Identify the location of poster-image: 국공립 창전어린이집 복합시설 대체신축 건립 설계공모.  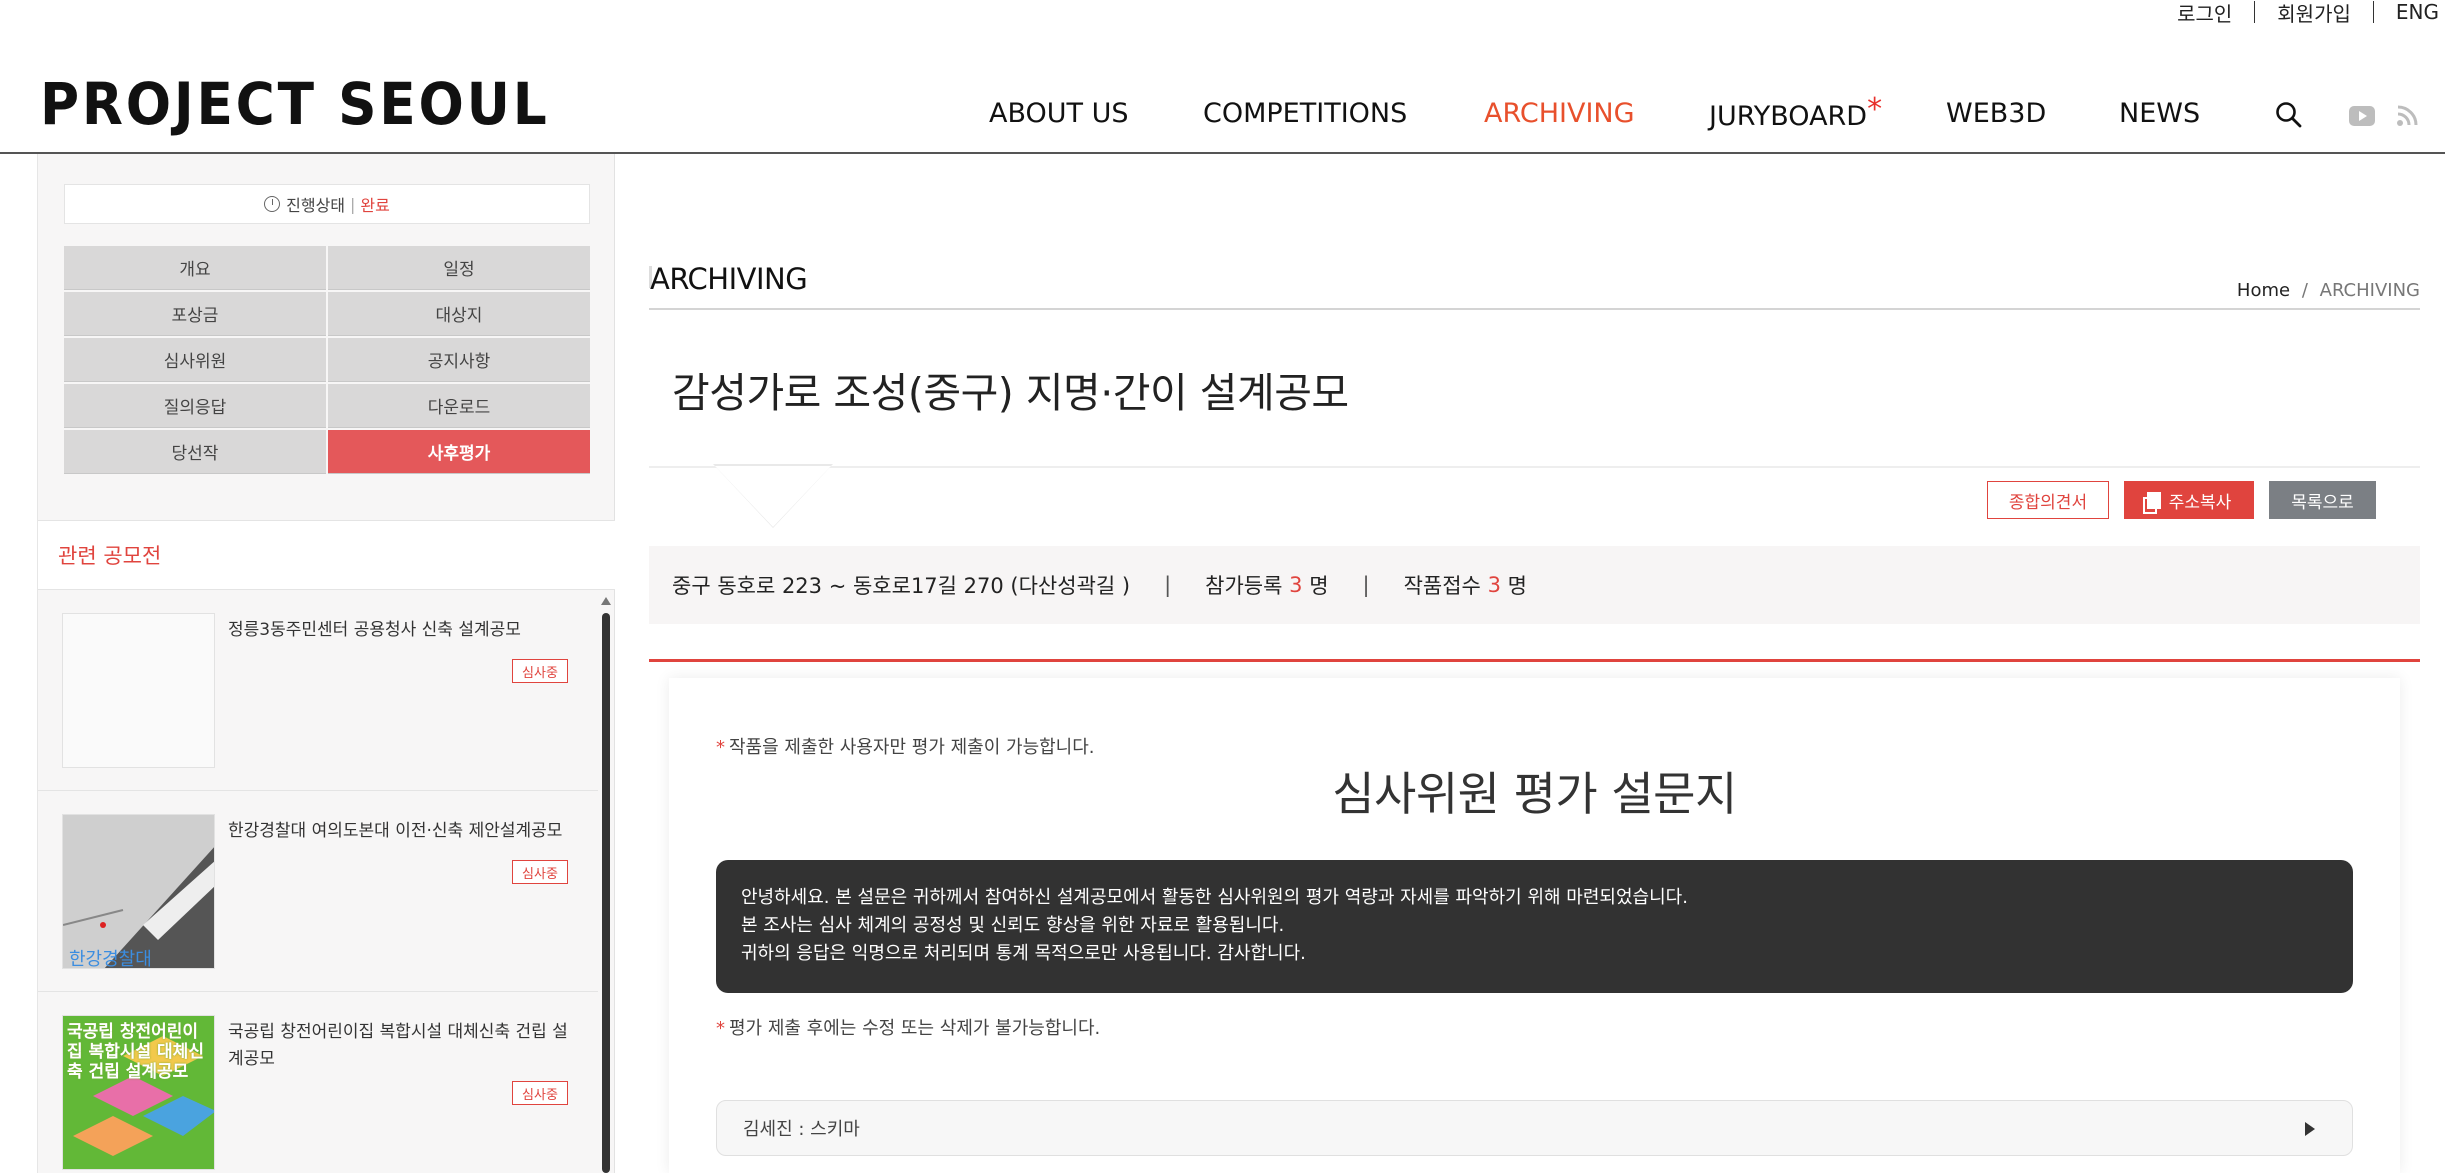
(138, 1092).